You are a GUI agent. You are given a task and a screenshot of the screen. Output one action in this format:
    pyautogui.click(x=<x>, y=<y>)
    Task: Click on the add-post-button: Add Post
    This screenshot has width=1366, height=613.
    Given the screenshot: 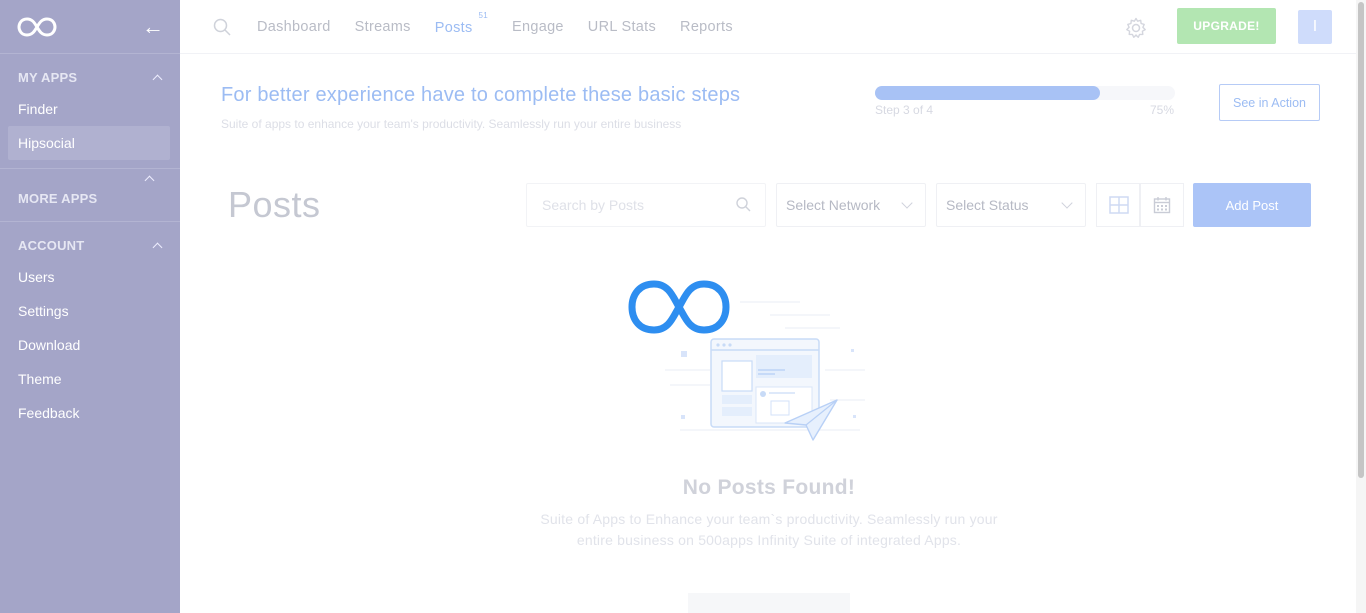 What is the action you would take?
    pyautogui.click(x=1252, y=205)
    